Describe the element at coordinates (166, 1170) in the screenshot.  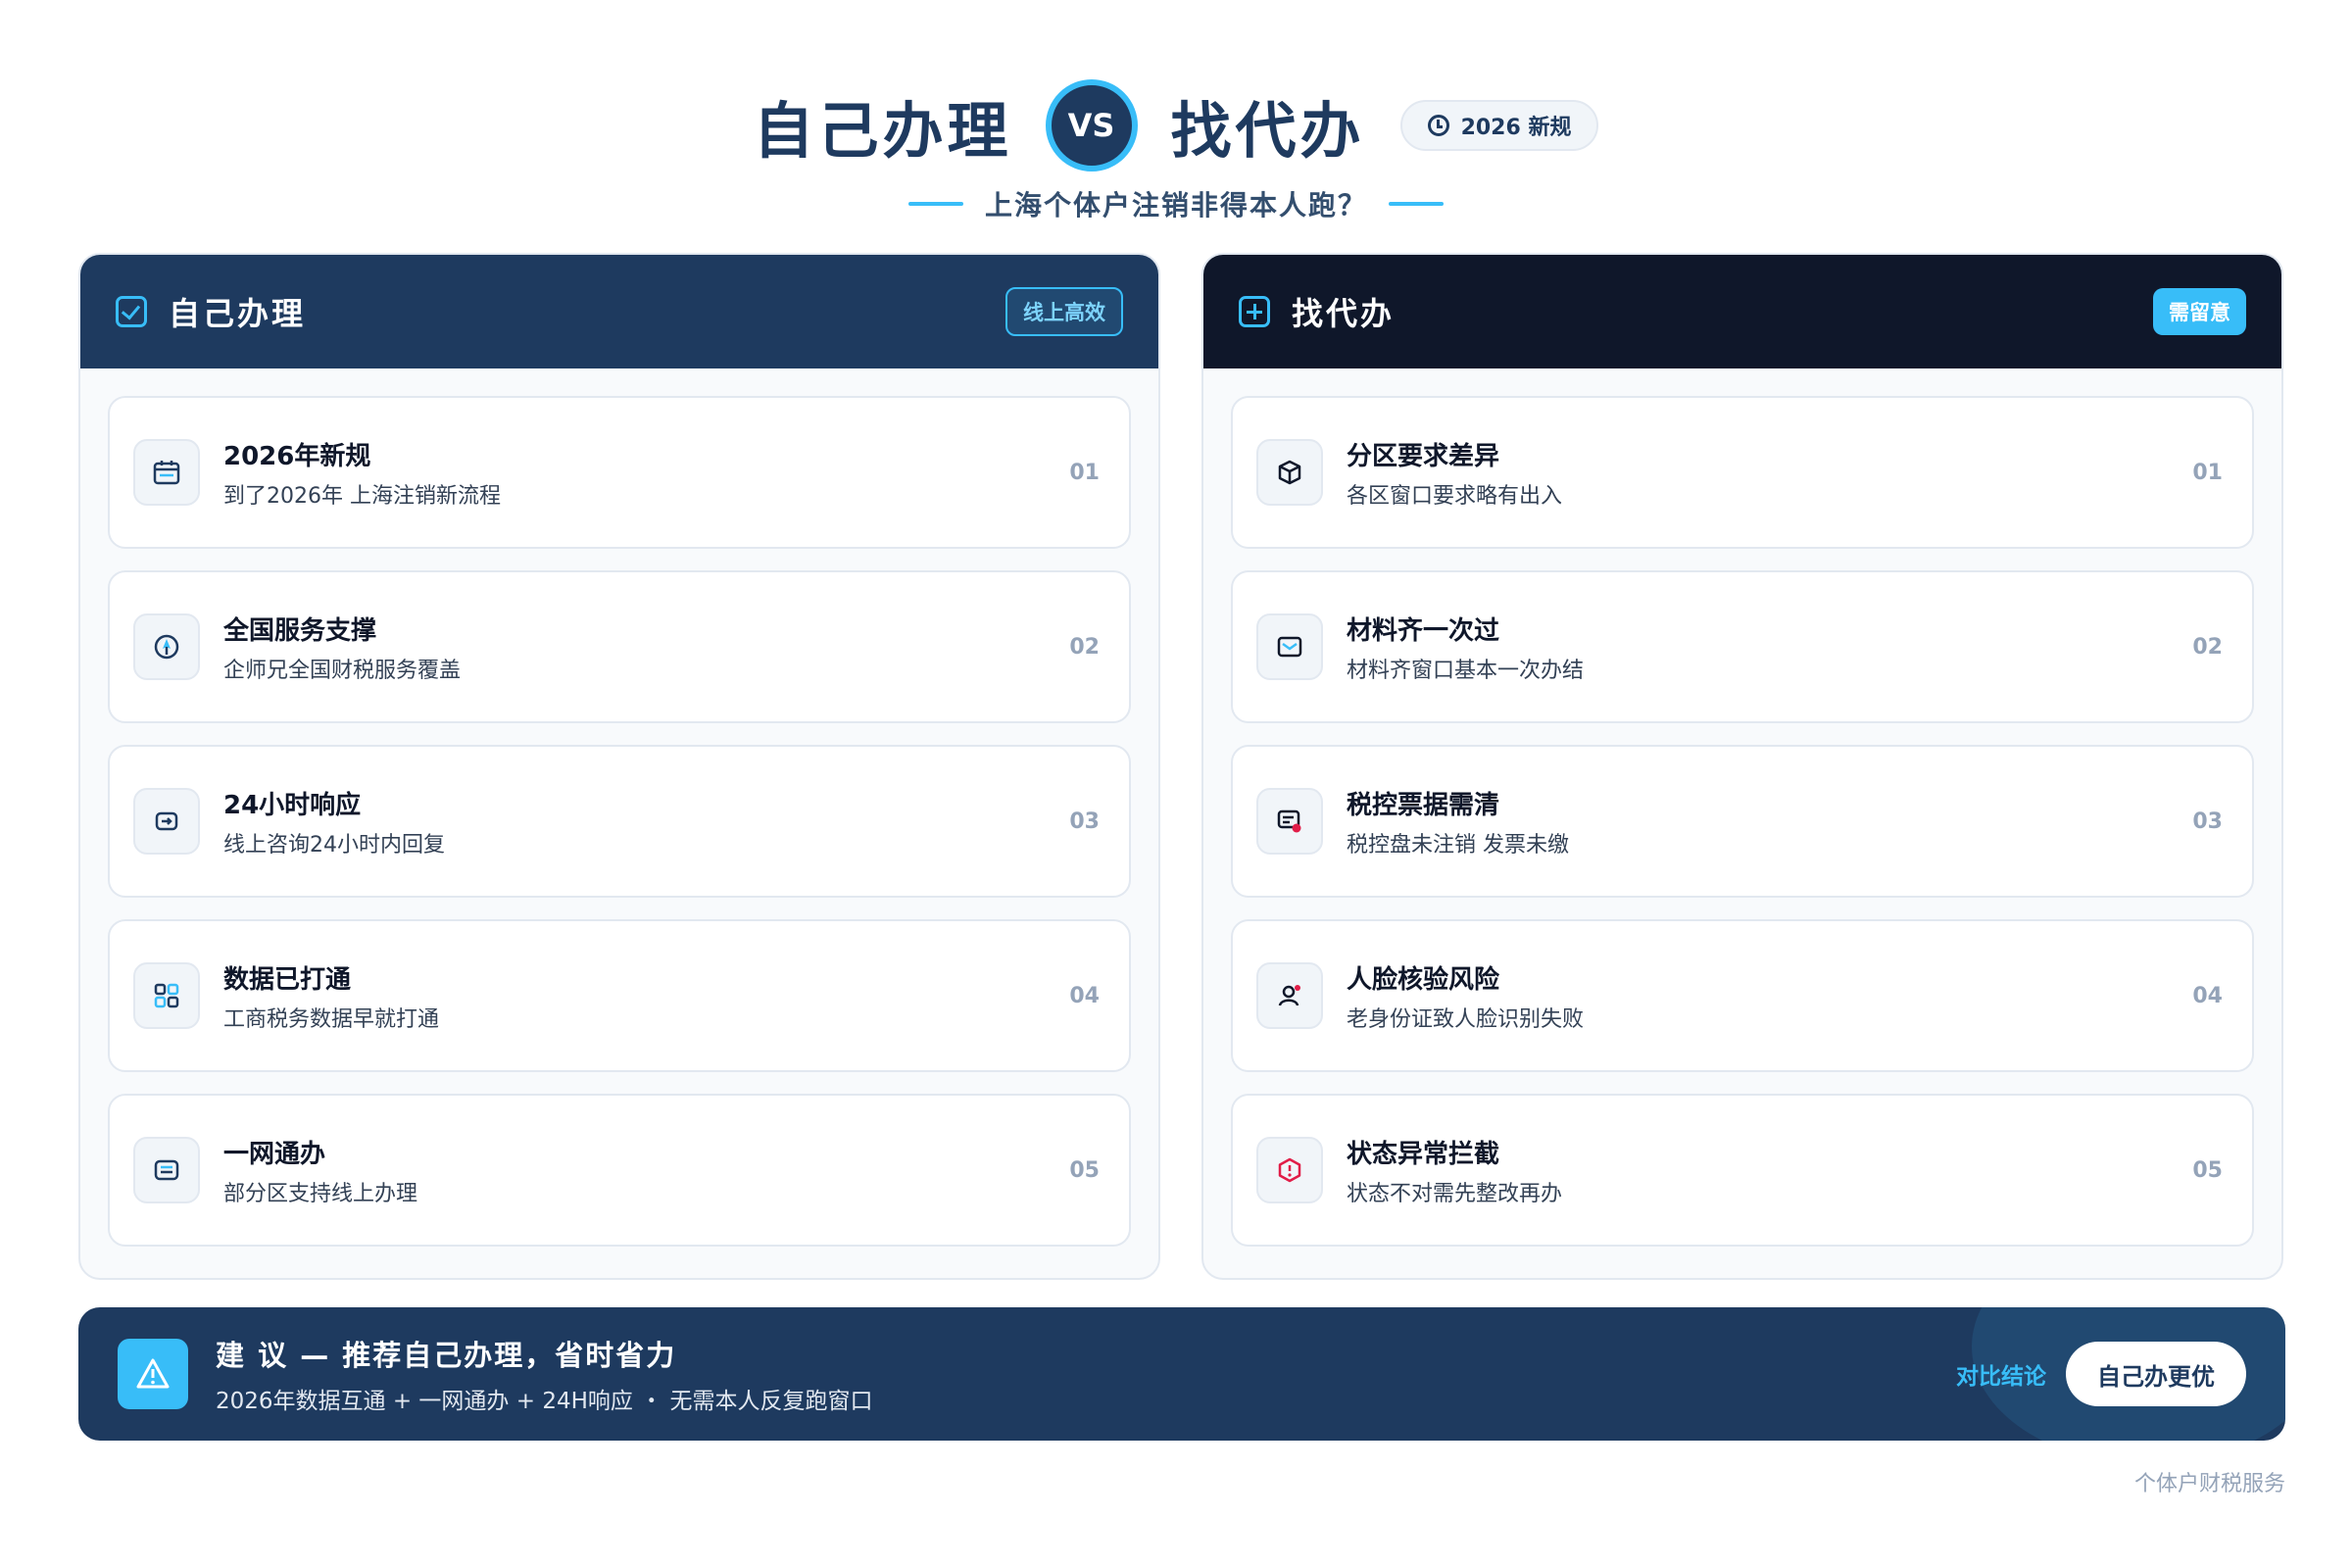
I see `document-icon` at that location.